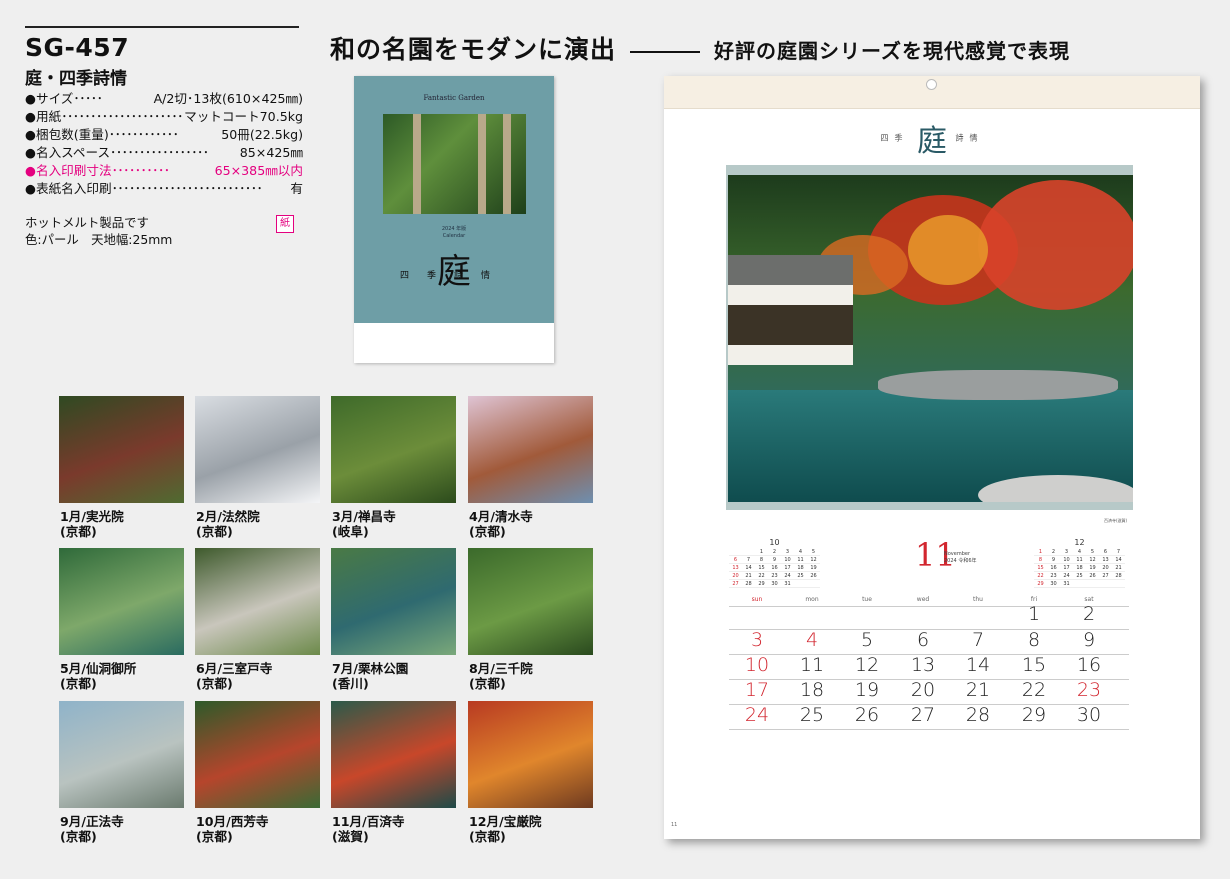  What do you see at coordinates (978, 665) in the screenshot?
I see `calendar-day: 14` at bounding box center [978, 665].